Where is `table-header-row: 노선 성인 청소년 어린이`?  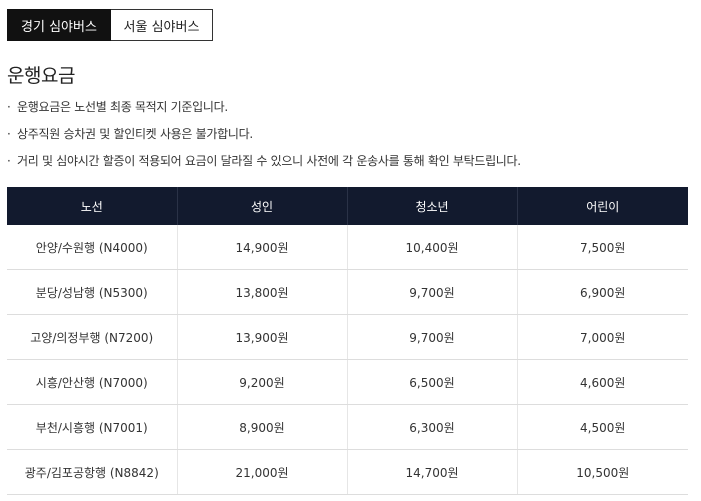 table-header-row: 노선 성인 청소년 어린이 is located at coordinates (347, 206).